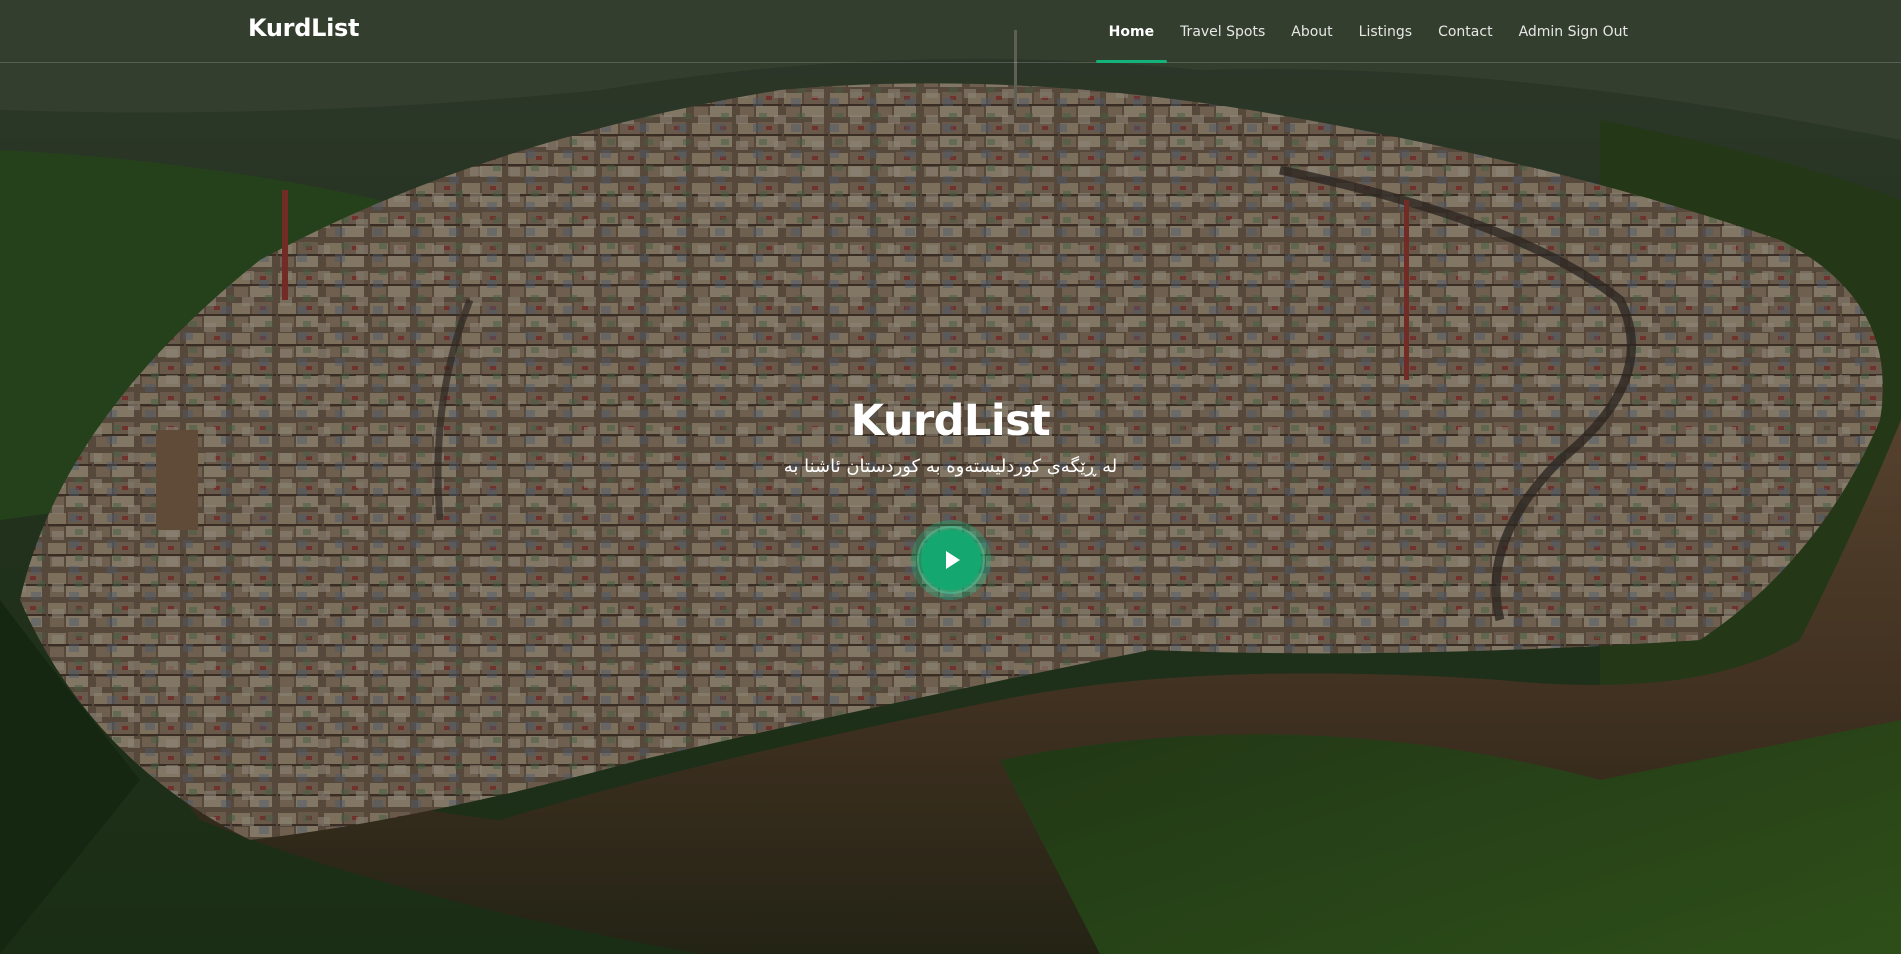 The height and width of the screenshot is (954, 1901). What do you see at coordinates (1311, 31) in the screenshot?
I see `nav-item-about: About` at bounding box center [1311, 31].